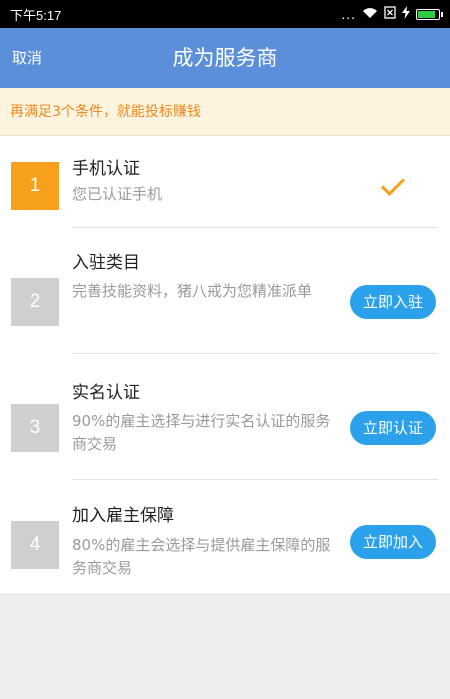 The width and height of the screenshot is (450, 699). I want to click on step-description: 80%的雇主会选择与提供雇主保障的服务商交易, so click(201, 556).